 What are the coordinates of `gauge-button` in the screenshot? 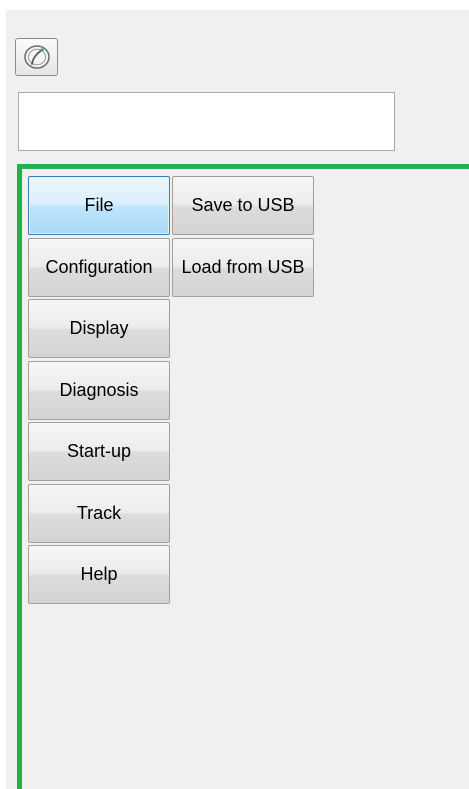 It's located at (36, 57).